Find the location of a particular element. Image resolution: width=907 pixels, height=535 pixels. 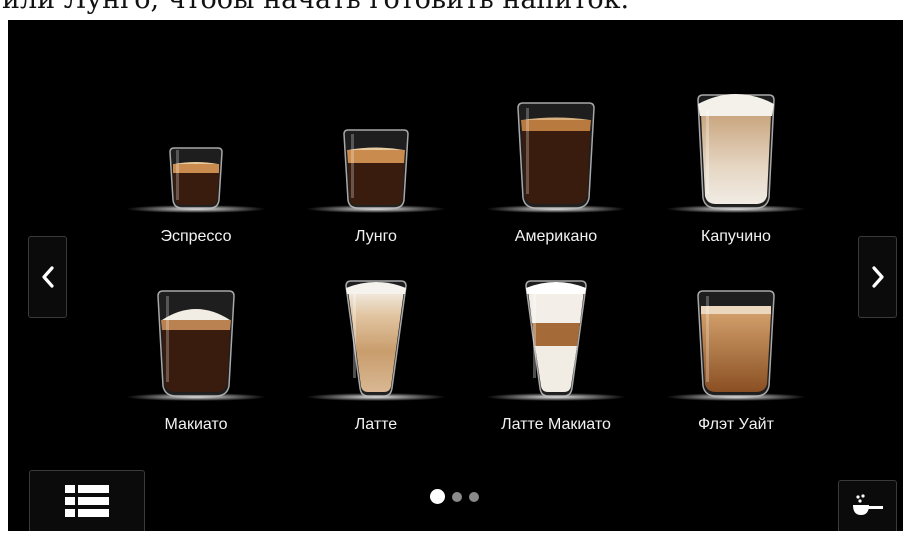

cappuccino-glass-icon is located at coordinates (736, 155).